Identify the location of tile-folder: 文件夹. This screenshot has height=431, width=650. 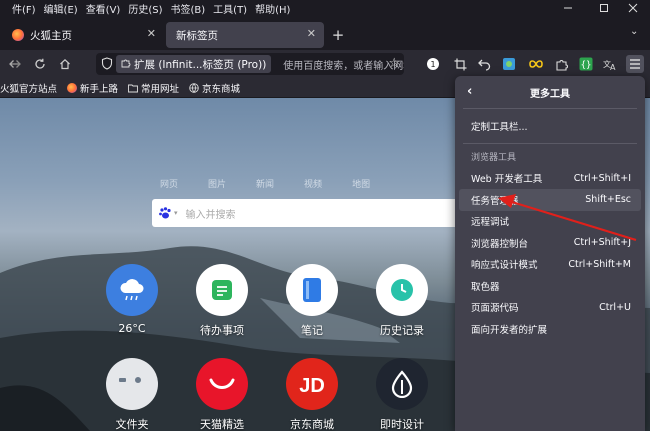
(132, 394).